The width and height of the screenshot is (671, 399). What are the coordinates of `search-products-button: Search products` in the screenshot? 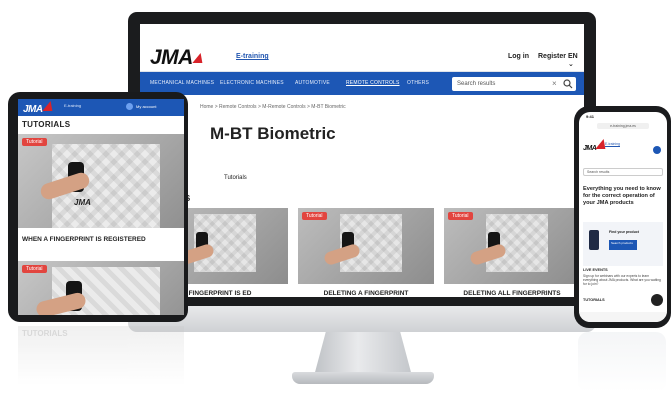 It's located at (623, 245).